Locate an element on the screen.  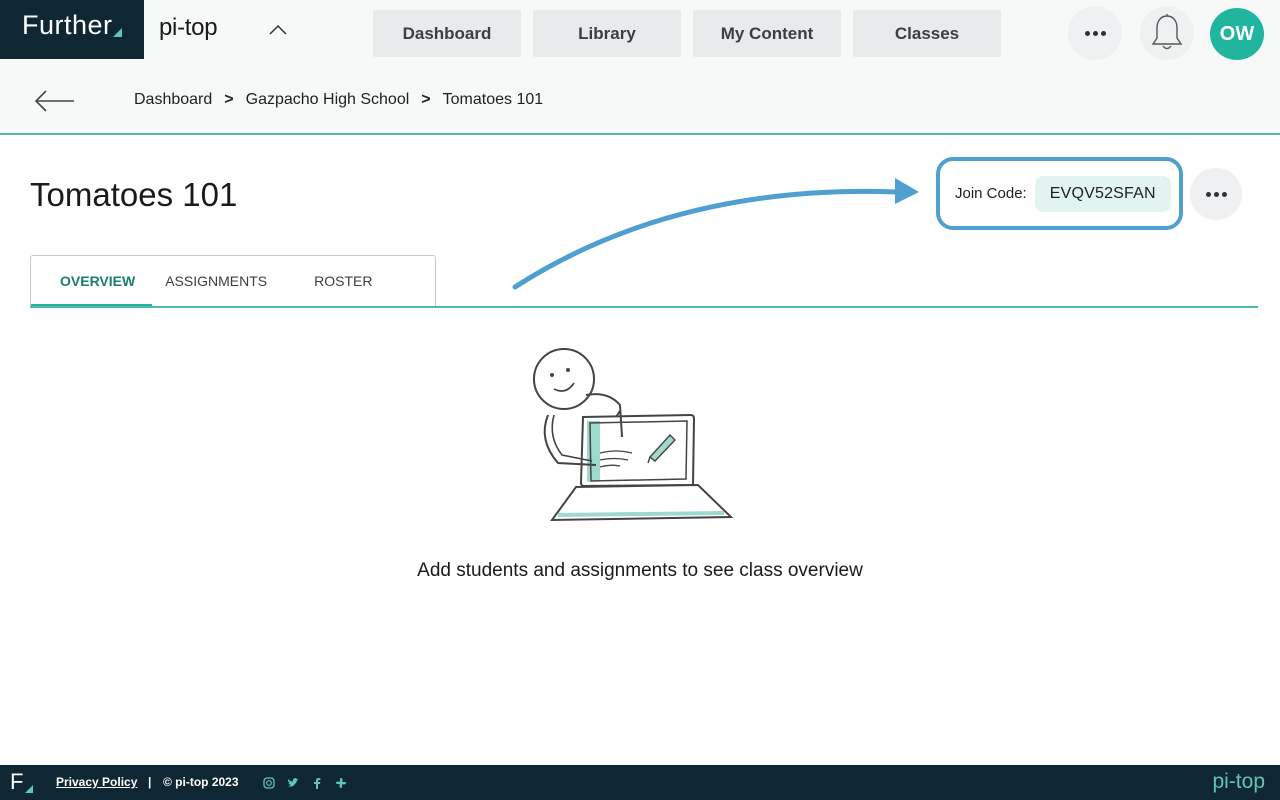
notifications-button is located at coordinates (1167, 33).